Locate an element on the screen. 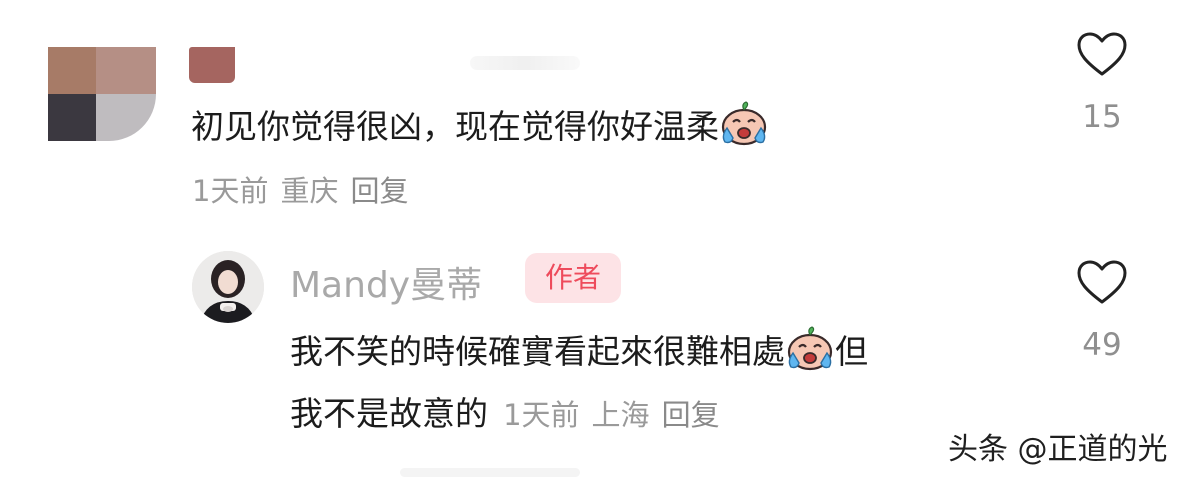 The height and width of the screenshot is (477, 1179). comment-text: 初见你觉得很凶，现在觉得你好温柔 is located at coordinates (480, 123).